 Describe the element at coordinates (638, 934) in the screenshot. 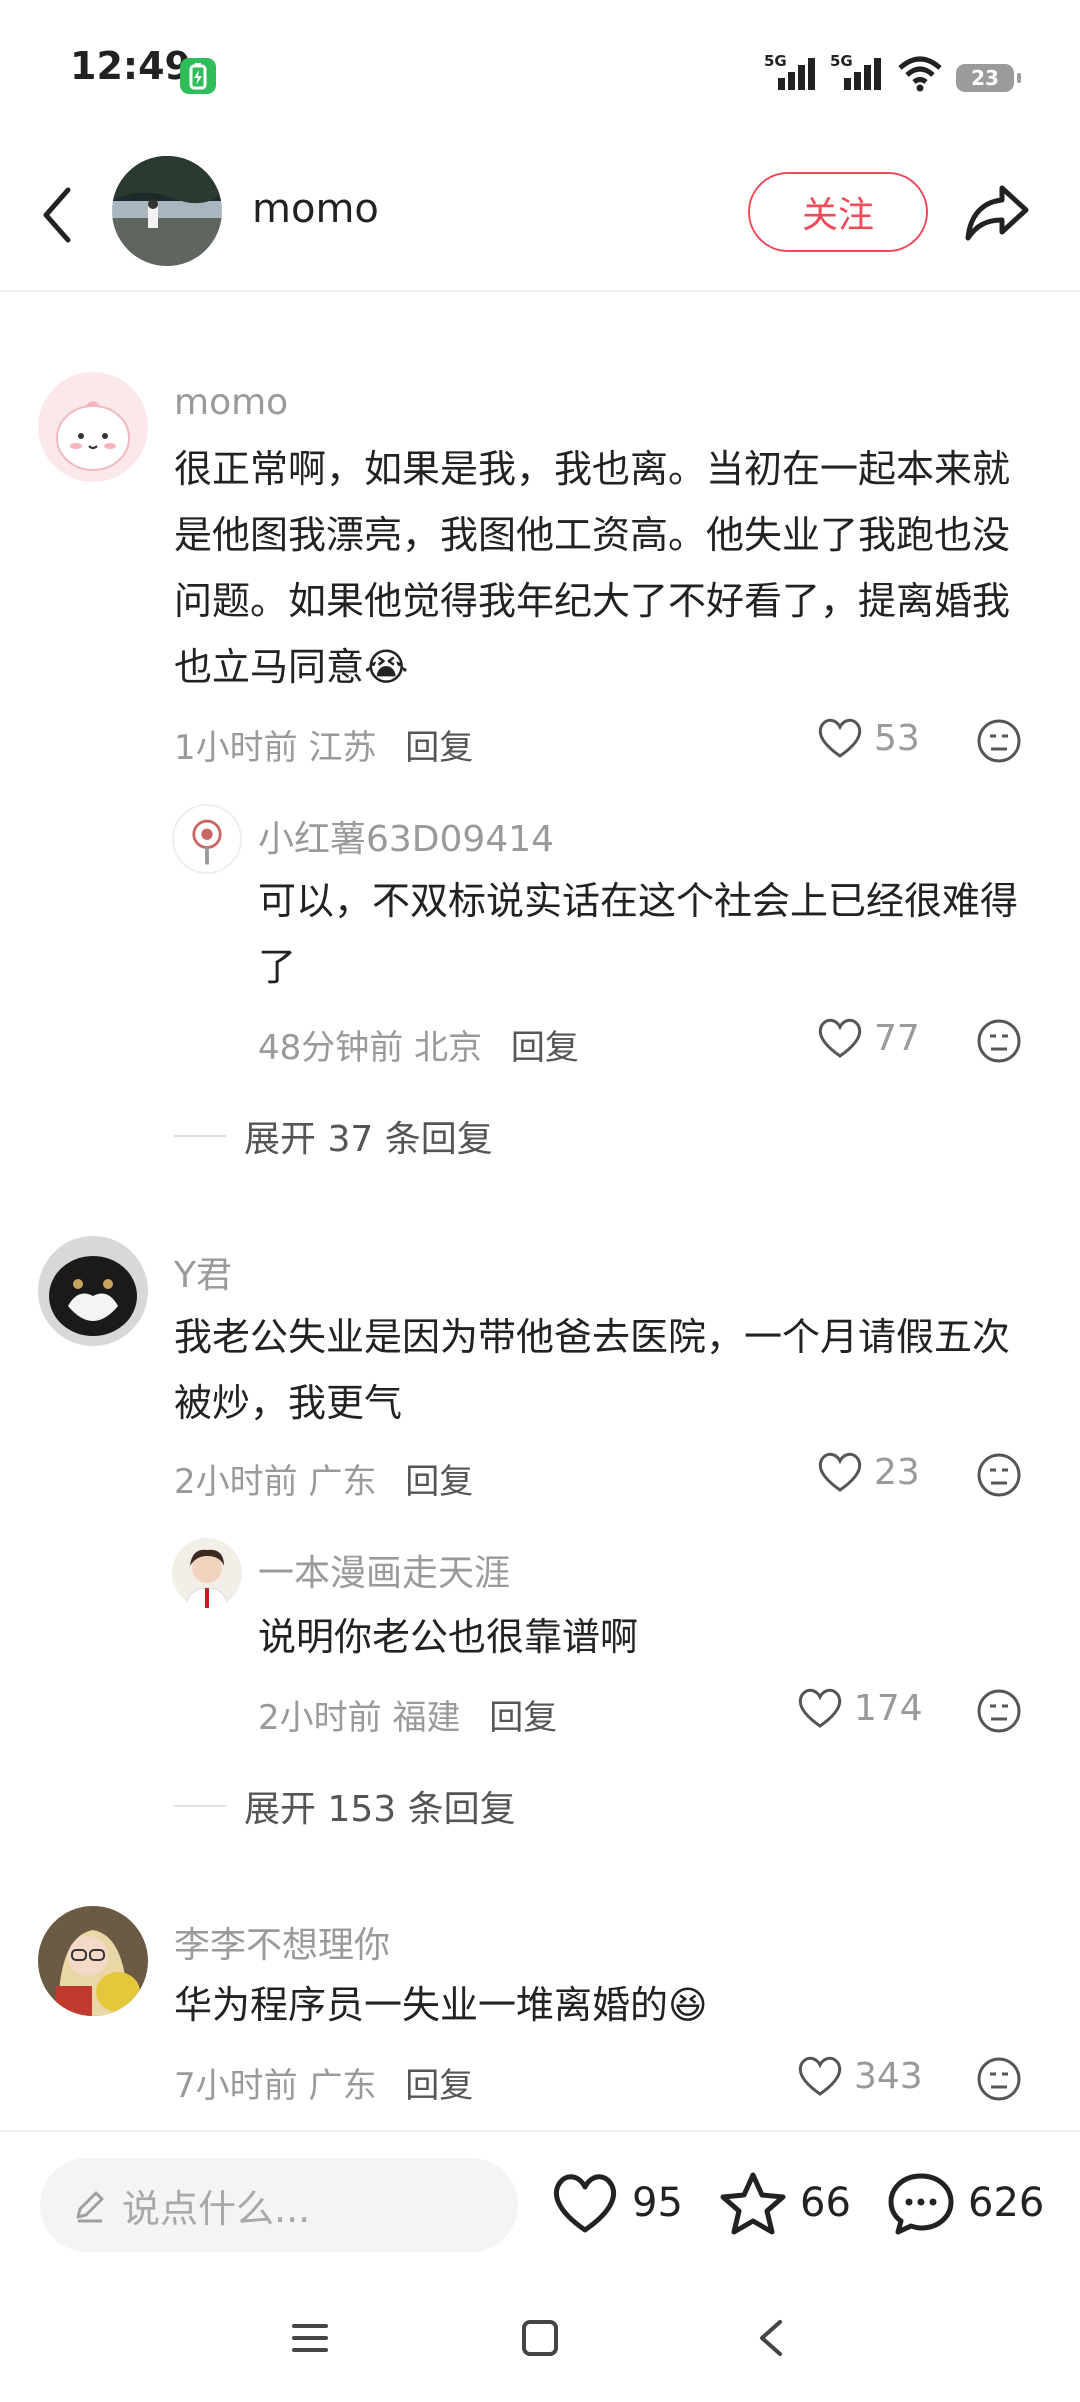

I see `reply-text: 可以，不双标说实话在这个社会上已经很难得了` at that location.